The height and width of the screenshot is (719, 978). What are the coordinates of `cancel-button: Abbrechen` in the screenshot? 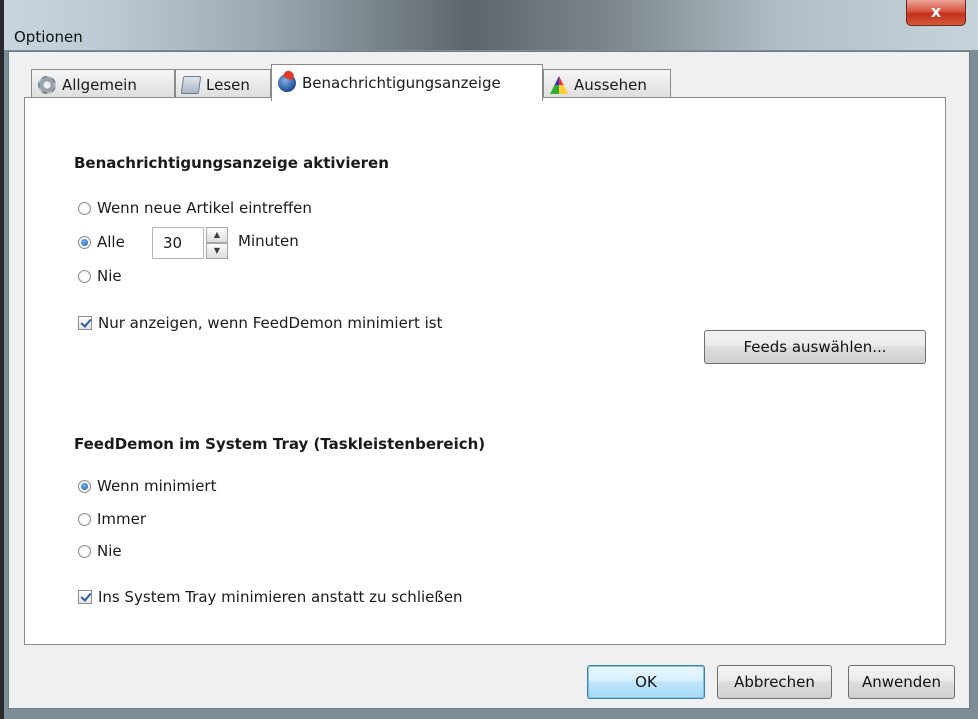 It's located at (774, 682).